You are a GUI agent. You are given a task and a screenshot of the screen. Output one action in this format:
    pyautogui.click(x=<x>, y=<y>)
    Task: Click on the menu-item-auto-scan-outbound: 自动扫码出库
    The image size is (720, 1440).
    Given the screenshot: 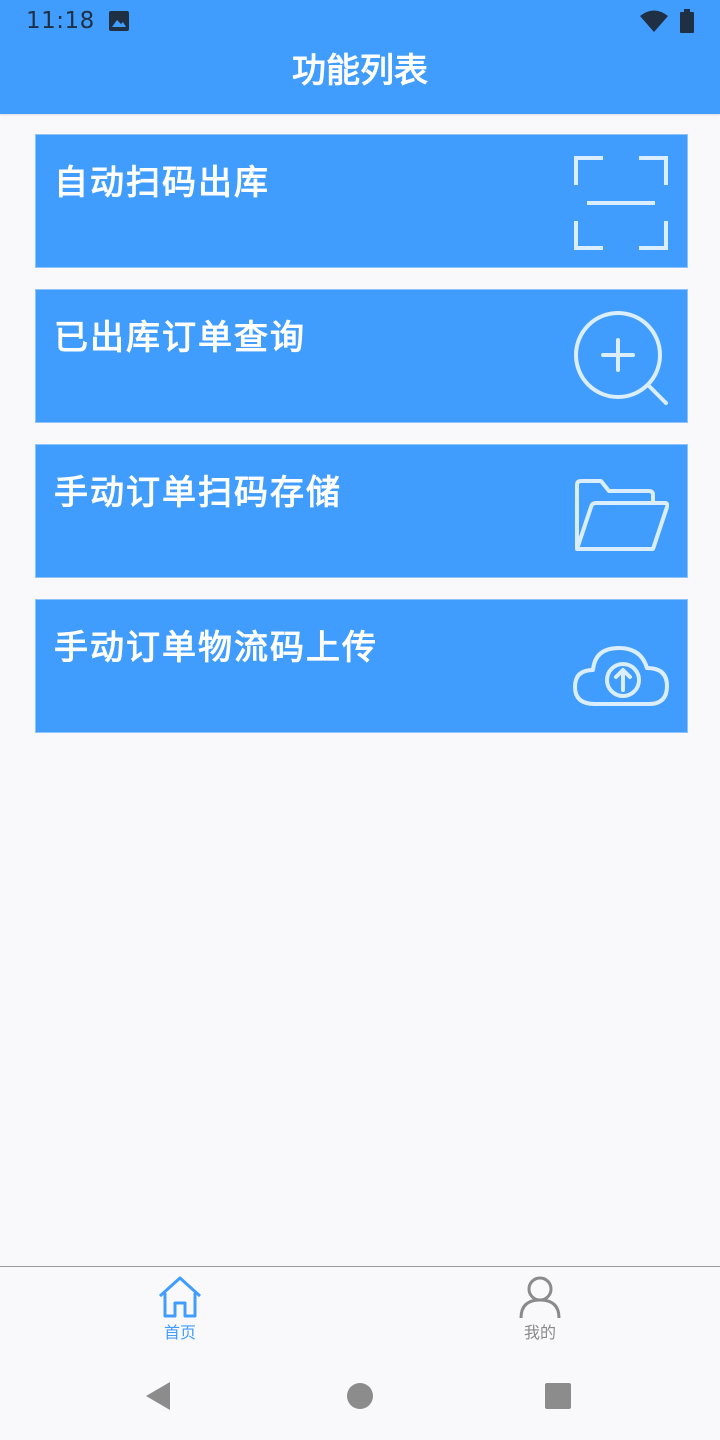 What is the action you would take?
    pyautogui.click(x=361, y=201)
    